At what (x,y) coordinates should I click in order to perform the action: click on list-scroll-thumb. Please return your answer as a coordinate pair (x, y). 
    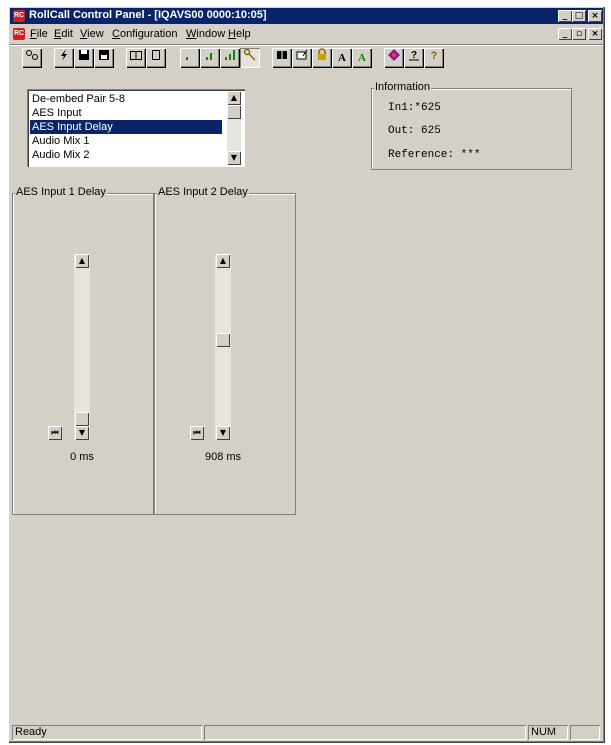
    Looking at the image, I should click on (234, 112).